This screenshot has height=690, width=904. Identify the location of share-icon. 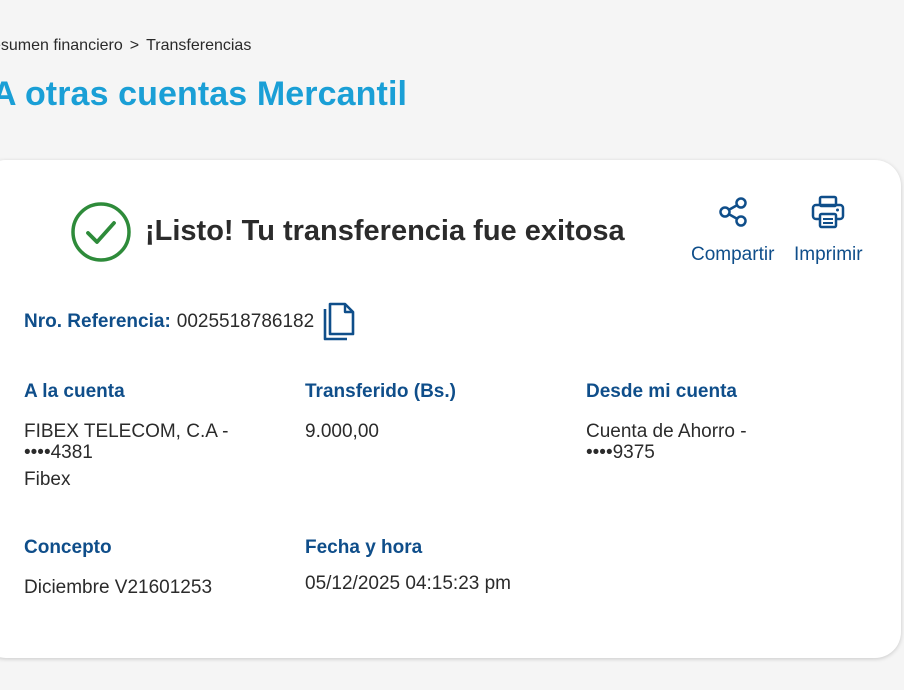
(732, 212).